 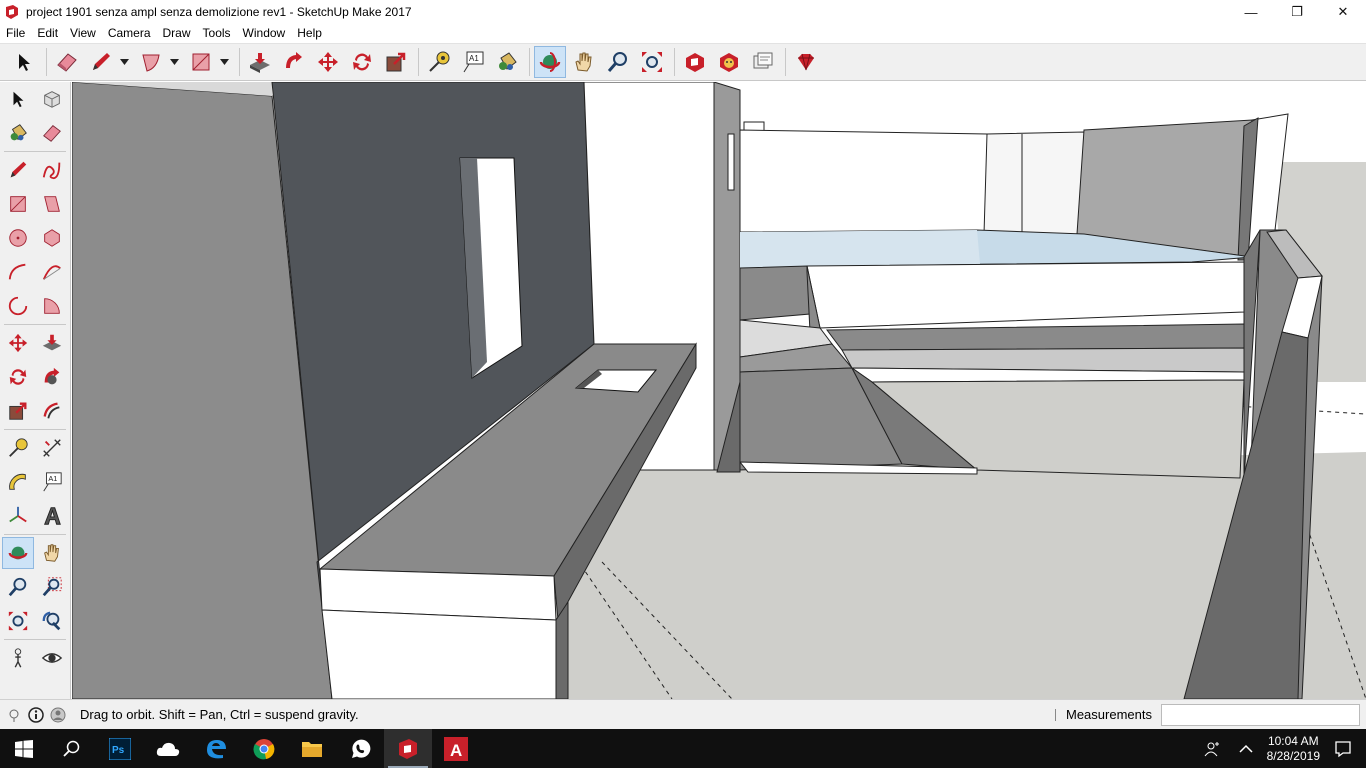 What do you see at coordinates (408, 748) in the screenshot?
I see `taskbar-sketchup` at bounding box center [408, 748].